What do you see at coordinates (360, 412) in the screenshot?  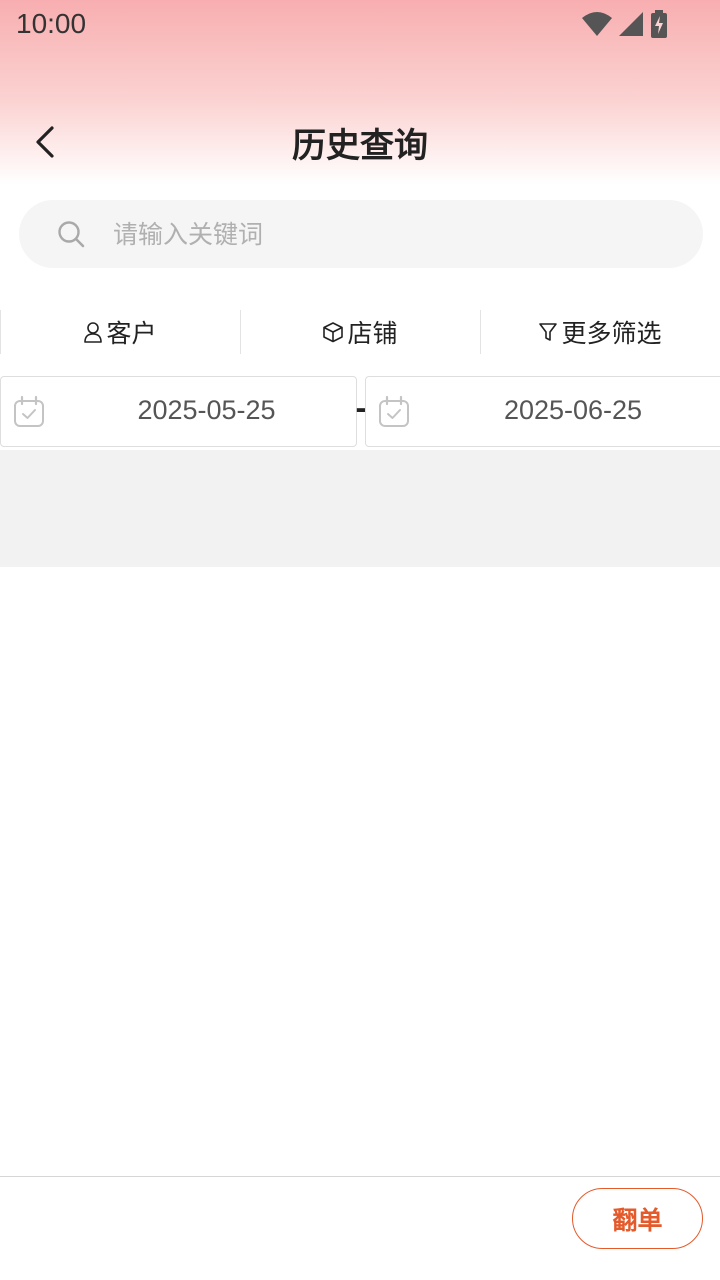 I see `date-range: 2025-05-25 - 2025-06-25` at bounding box center [360, 412].